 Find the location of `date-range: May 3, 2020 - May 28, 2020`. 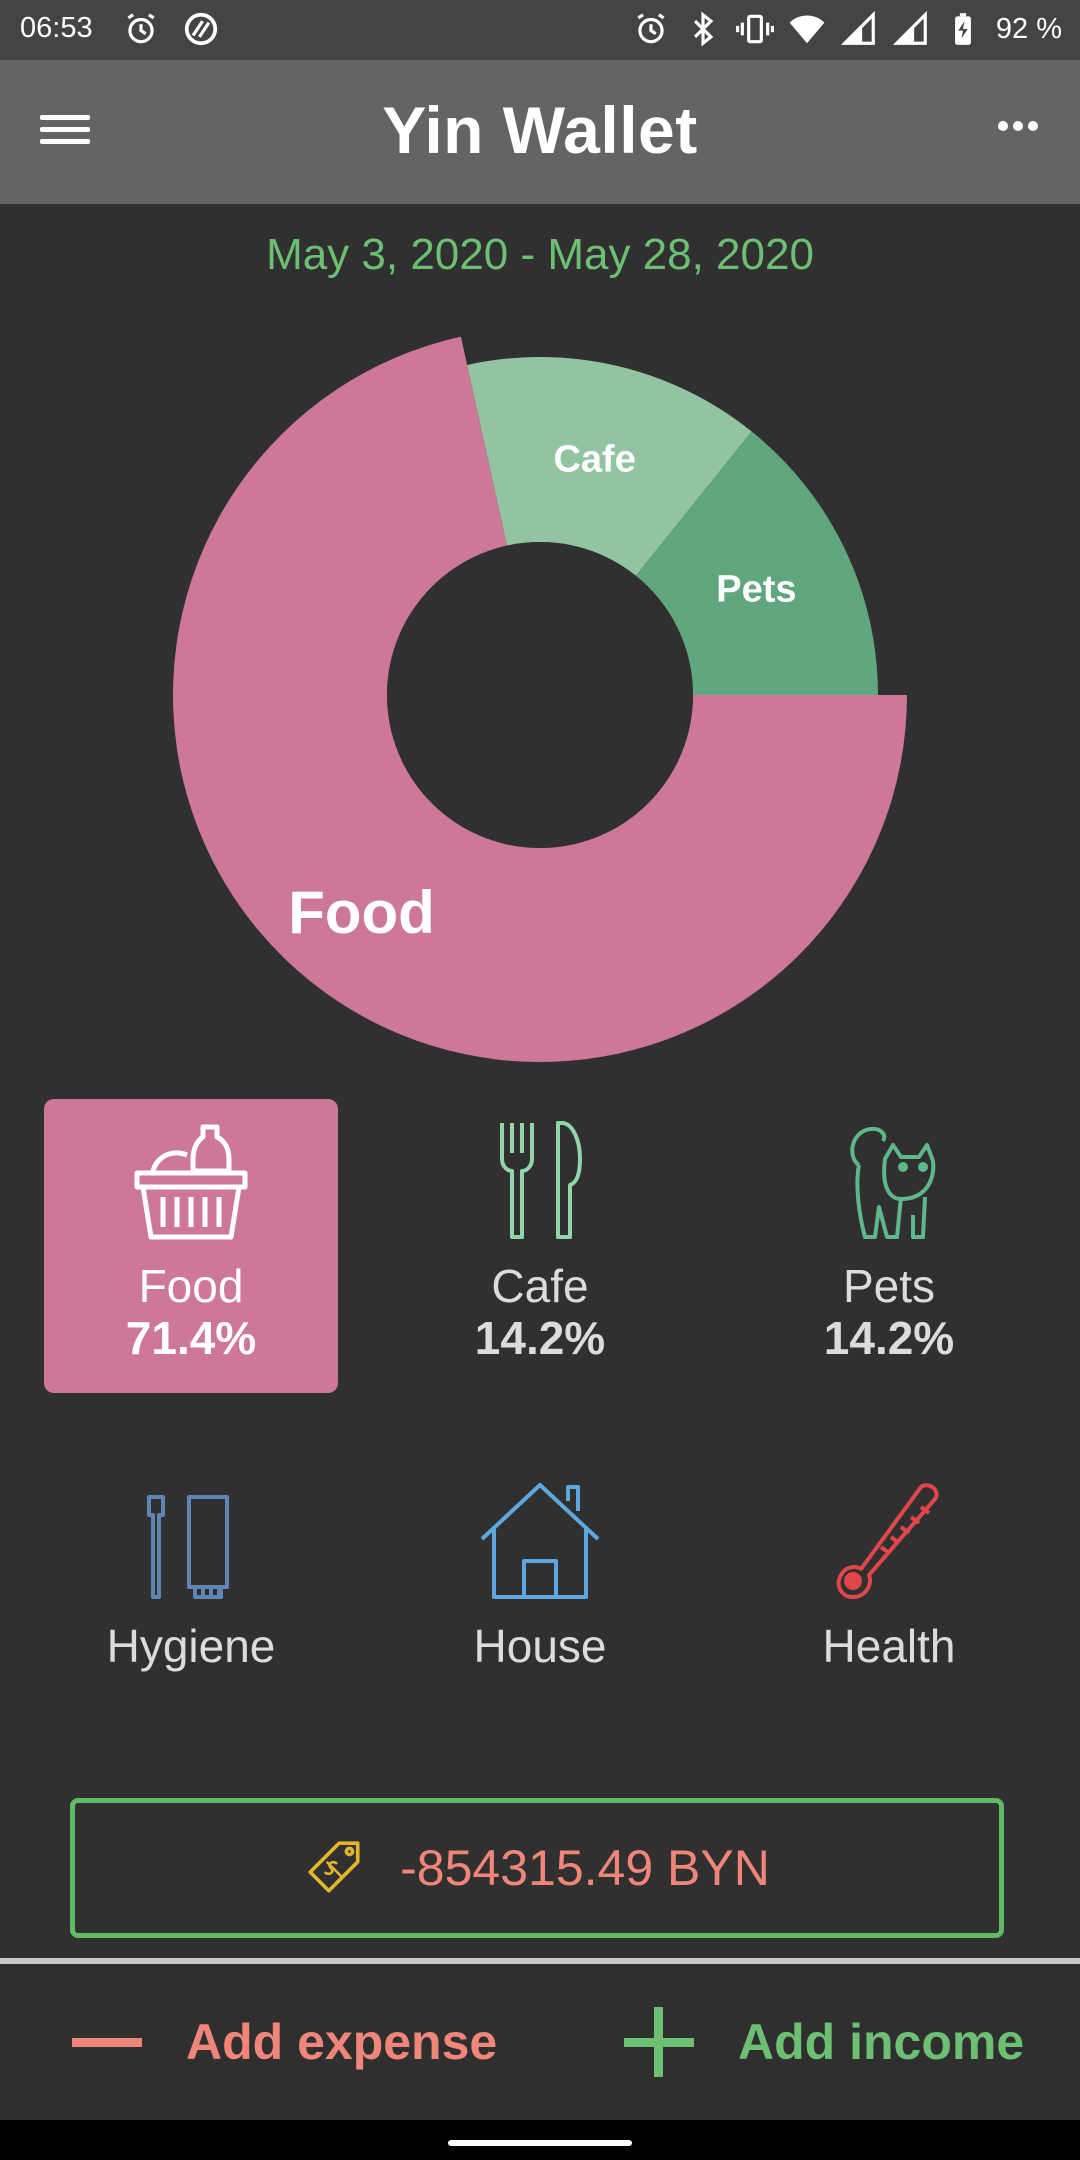

date-range: May 3, 2020 - May 28, 2020 is located at coordinates (540, 255).